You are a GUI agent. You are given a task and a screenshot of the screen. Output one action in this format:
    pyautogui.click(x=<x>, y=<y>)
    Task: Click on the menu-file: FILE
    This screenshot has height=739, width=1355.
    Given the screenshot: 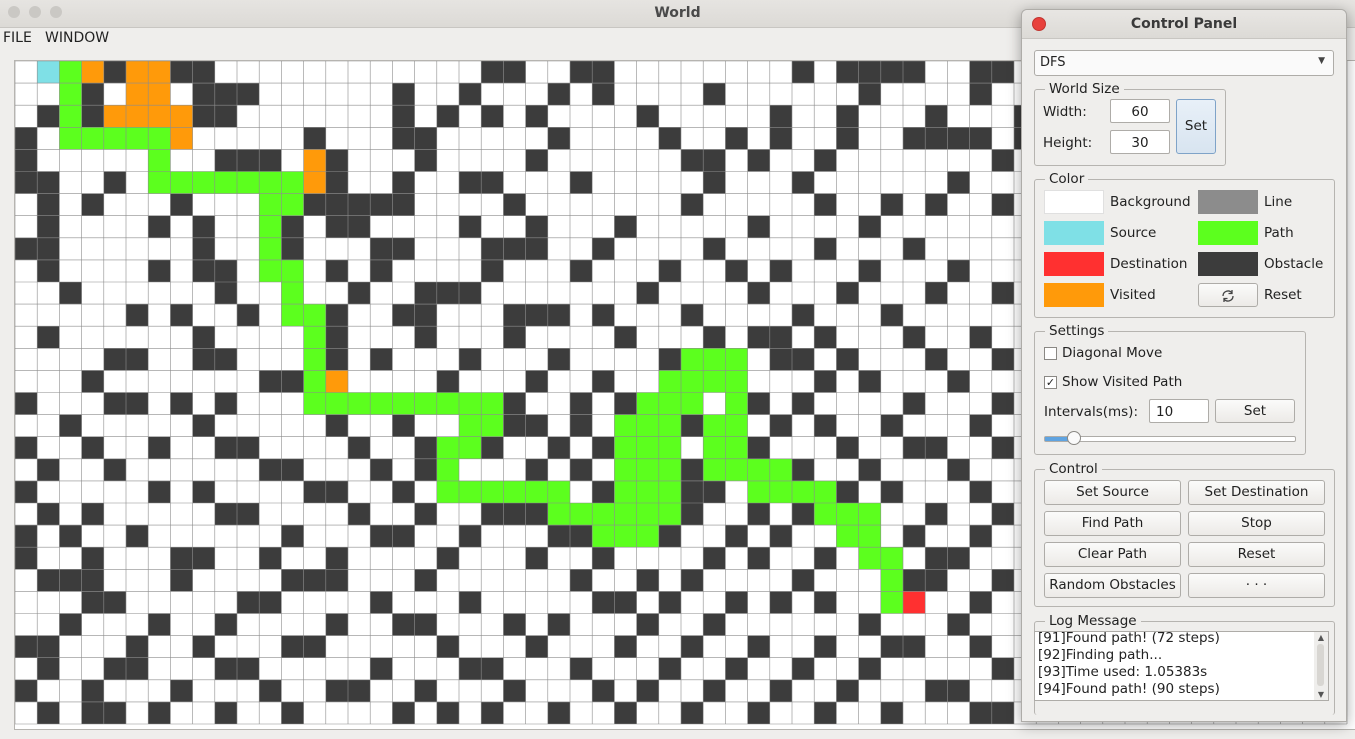 What is the action you would take?
    pyautogui.click(x=17, y=38)
    